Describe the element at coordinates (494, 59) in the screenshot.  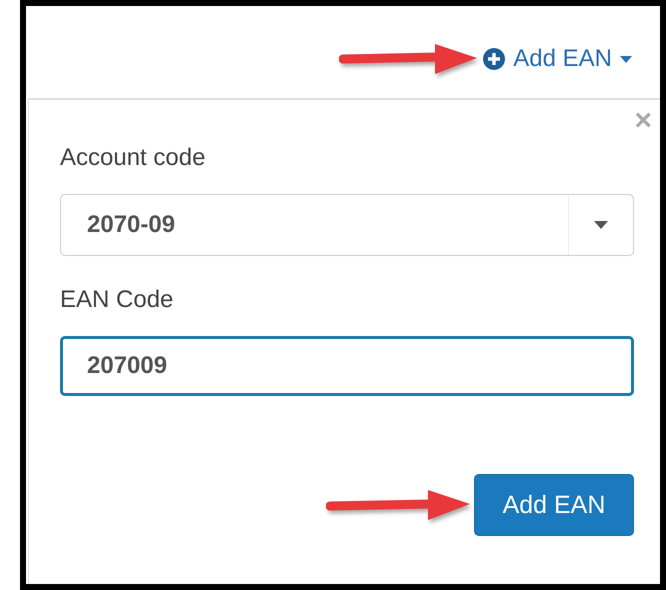
I see `plus-circle-icon` at that location.